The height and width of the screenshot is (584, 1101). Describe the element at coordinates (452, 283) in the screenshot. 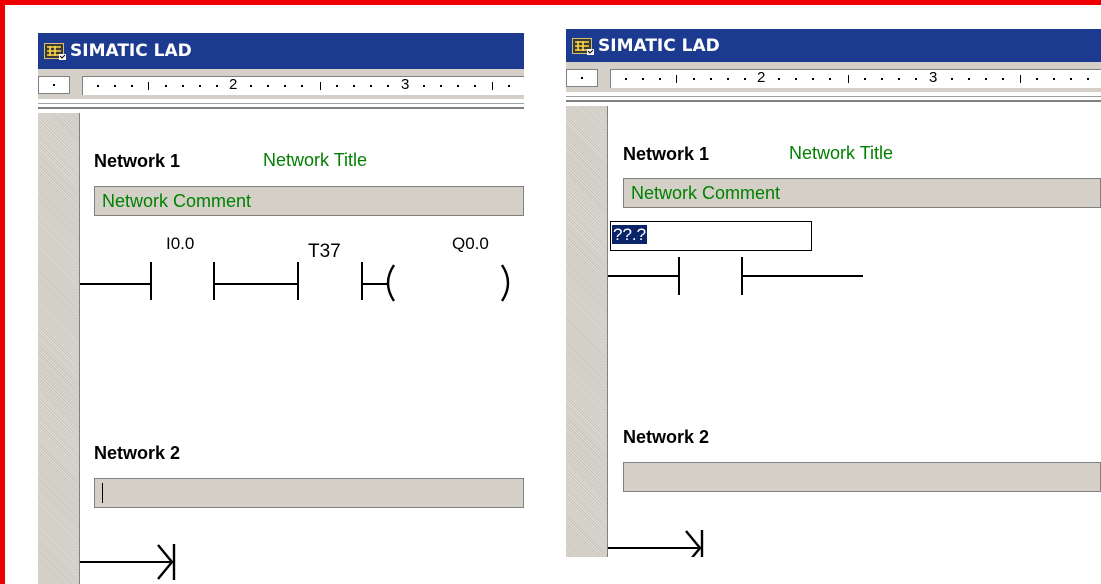

I see `output-coil-icon` at that location.